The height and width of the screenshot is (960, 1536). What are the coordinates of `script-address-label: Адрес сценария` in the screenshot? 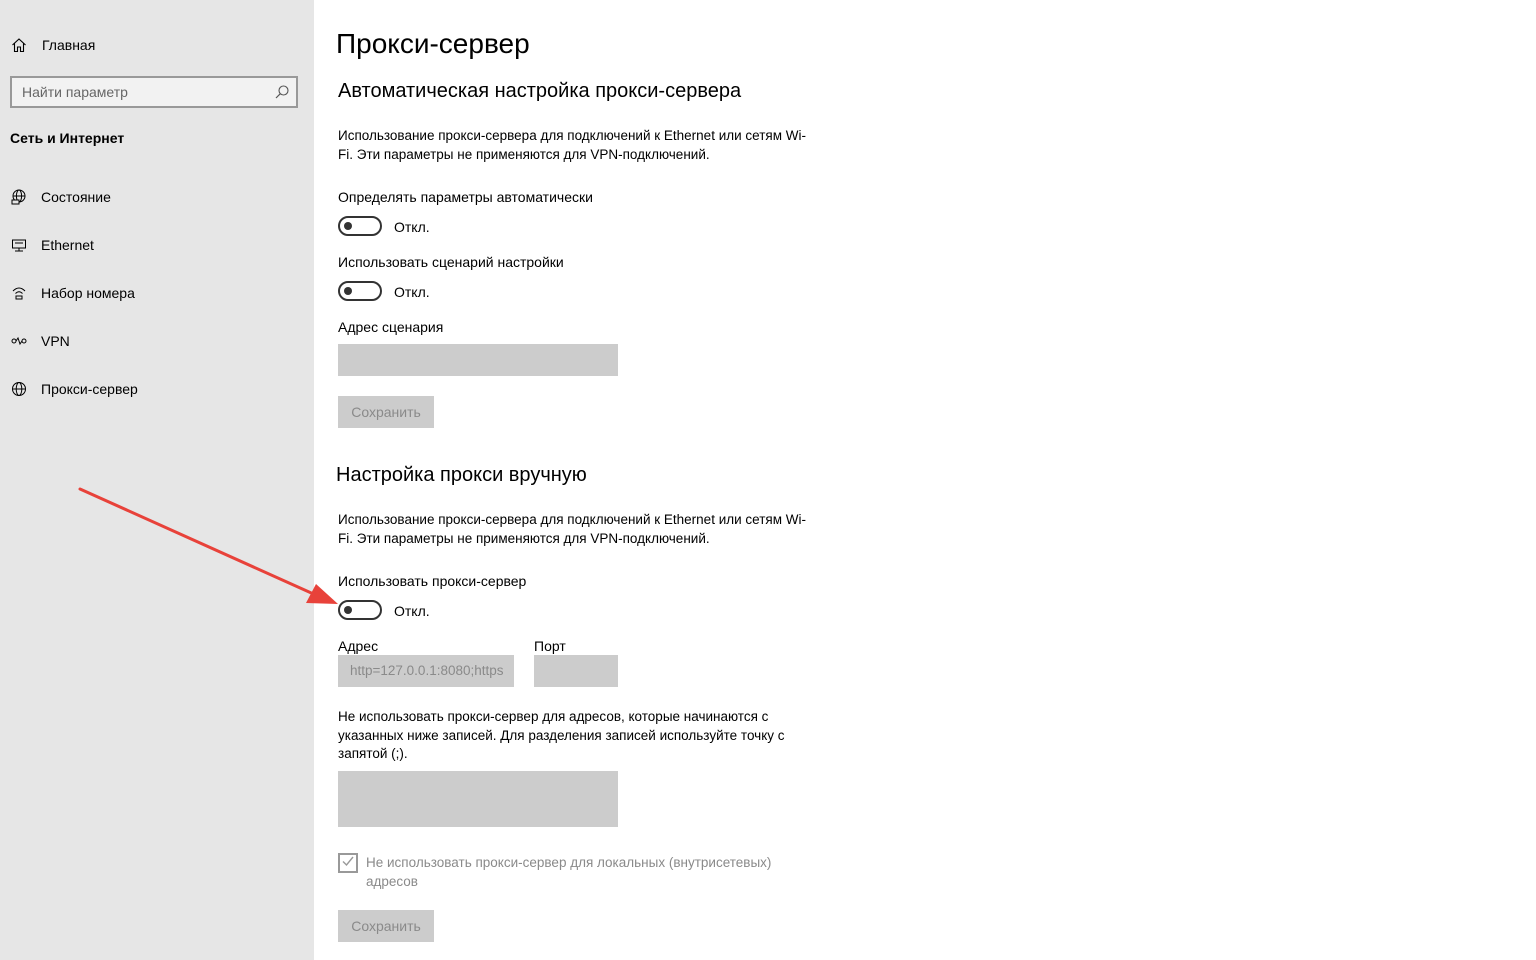 It's located at (391, 327).